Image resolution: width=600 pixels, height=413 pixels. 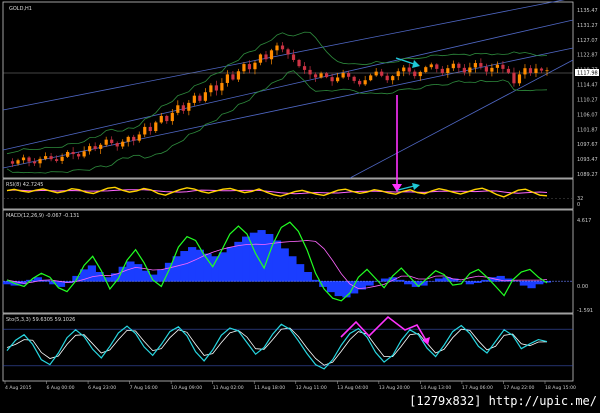 What do you see at coordinates (269, 388) in the screenshot?
I see `time-tick-label: 11 Aug 18:00` at bounding box center [269, 388].